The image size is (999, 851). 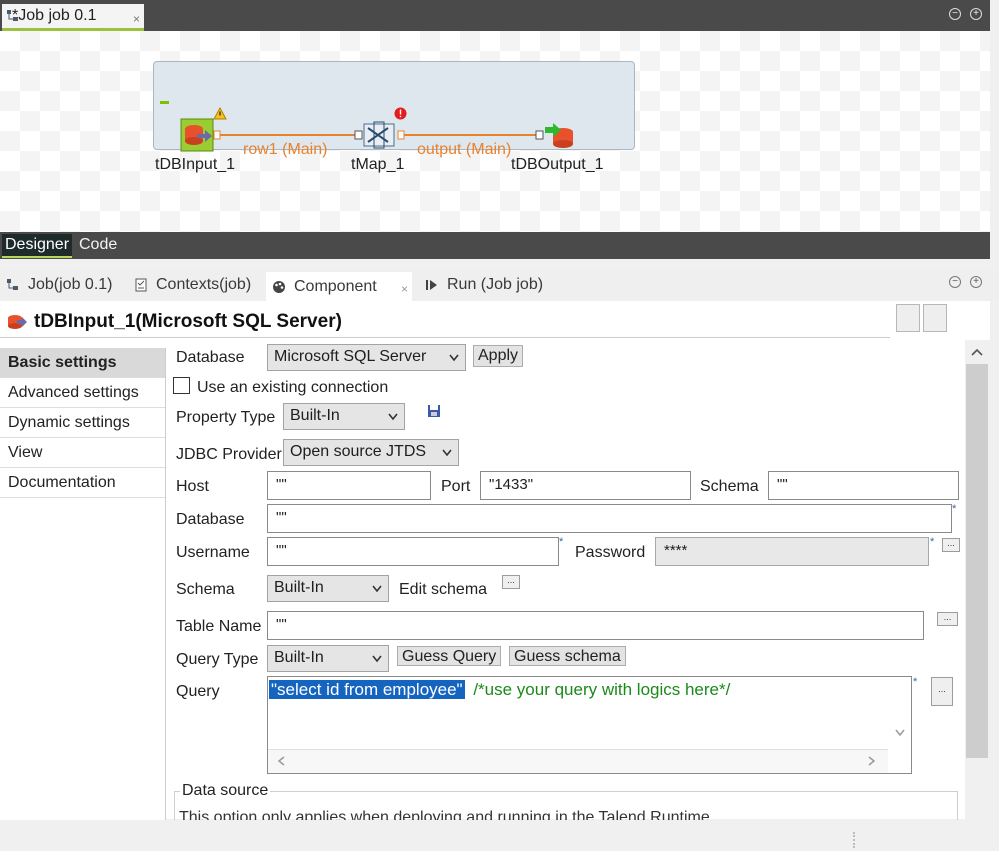 What do you see at coordinates (213, 552) in the screenshot?
I see `username-label: Username` at bounding box center [213, 552].